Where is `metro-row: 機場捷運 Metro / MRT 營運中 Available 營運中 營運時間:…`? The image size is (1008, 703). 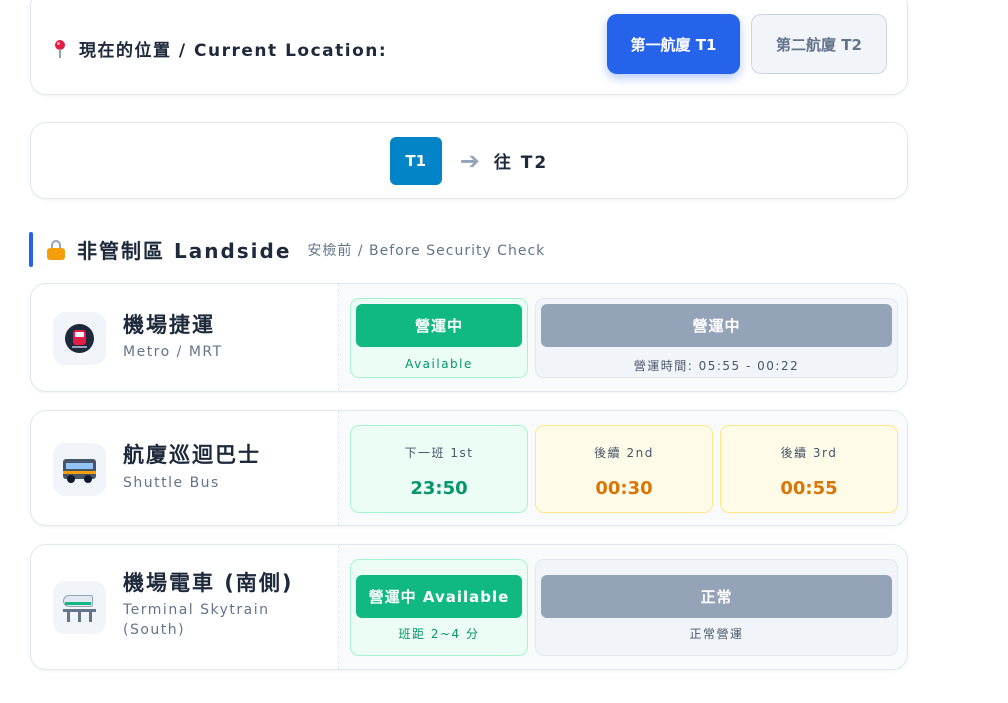
metro-row: 機場捷運 Metro / MRT 營運中 Available 營運中 營運時間:… is located at coordinates (469, 337).